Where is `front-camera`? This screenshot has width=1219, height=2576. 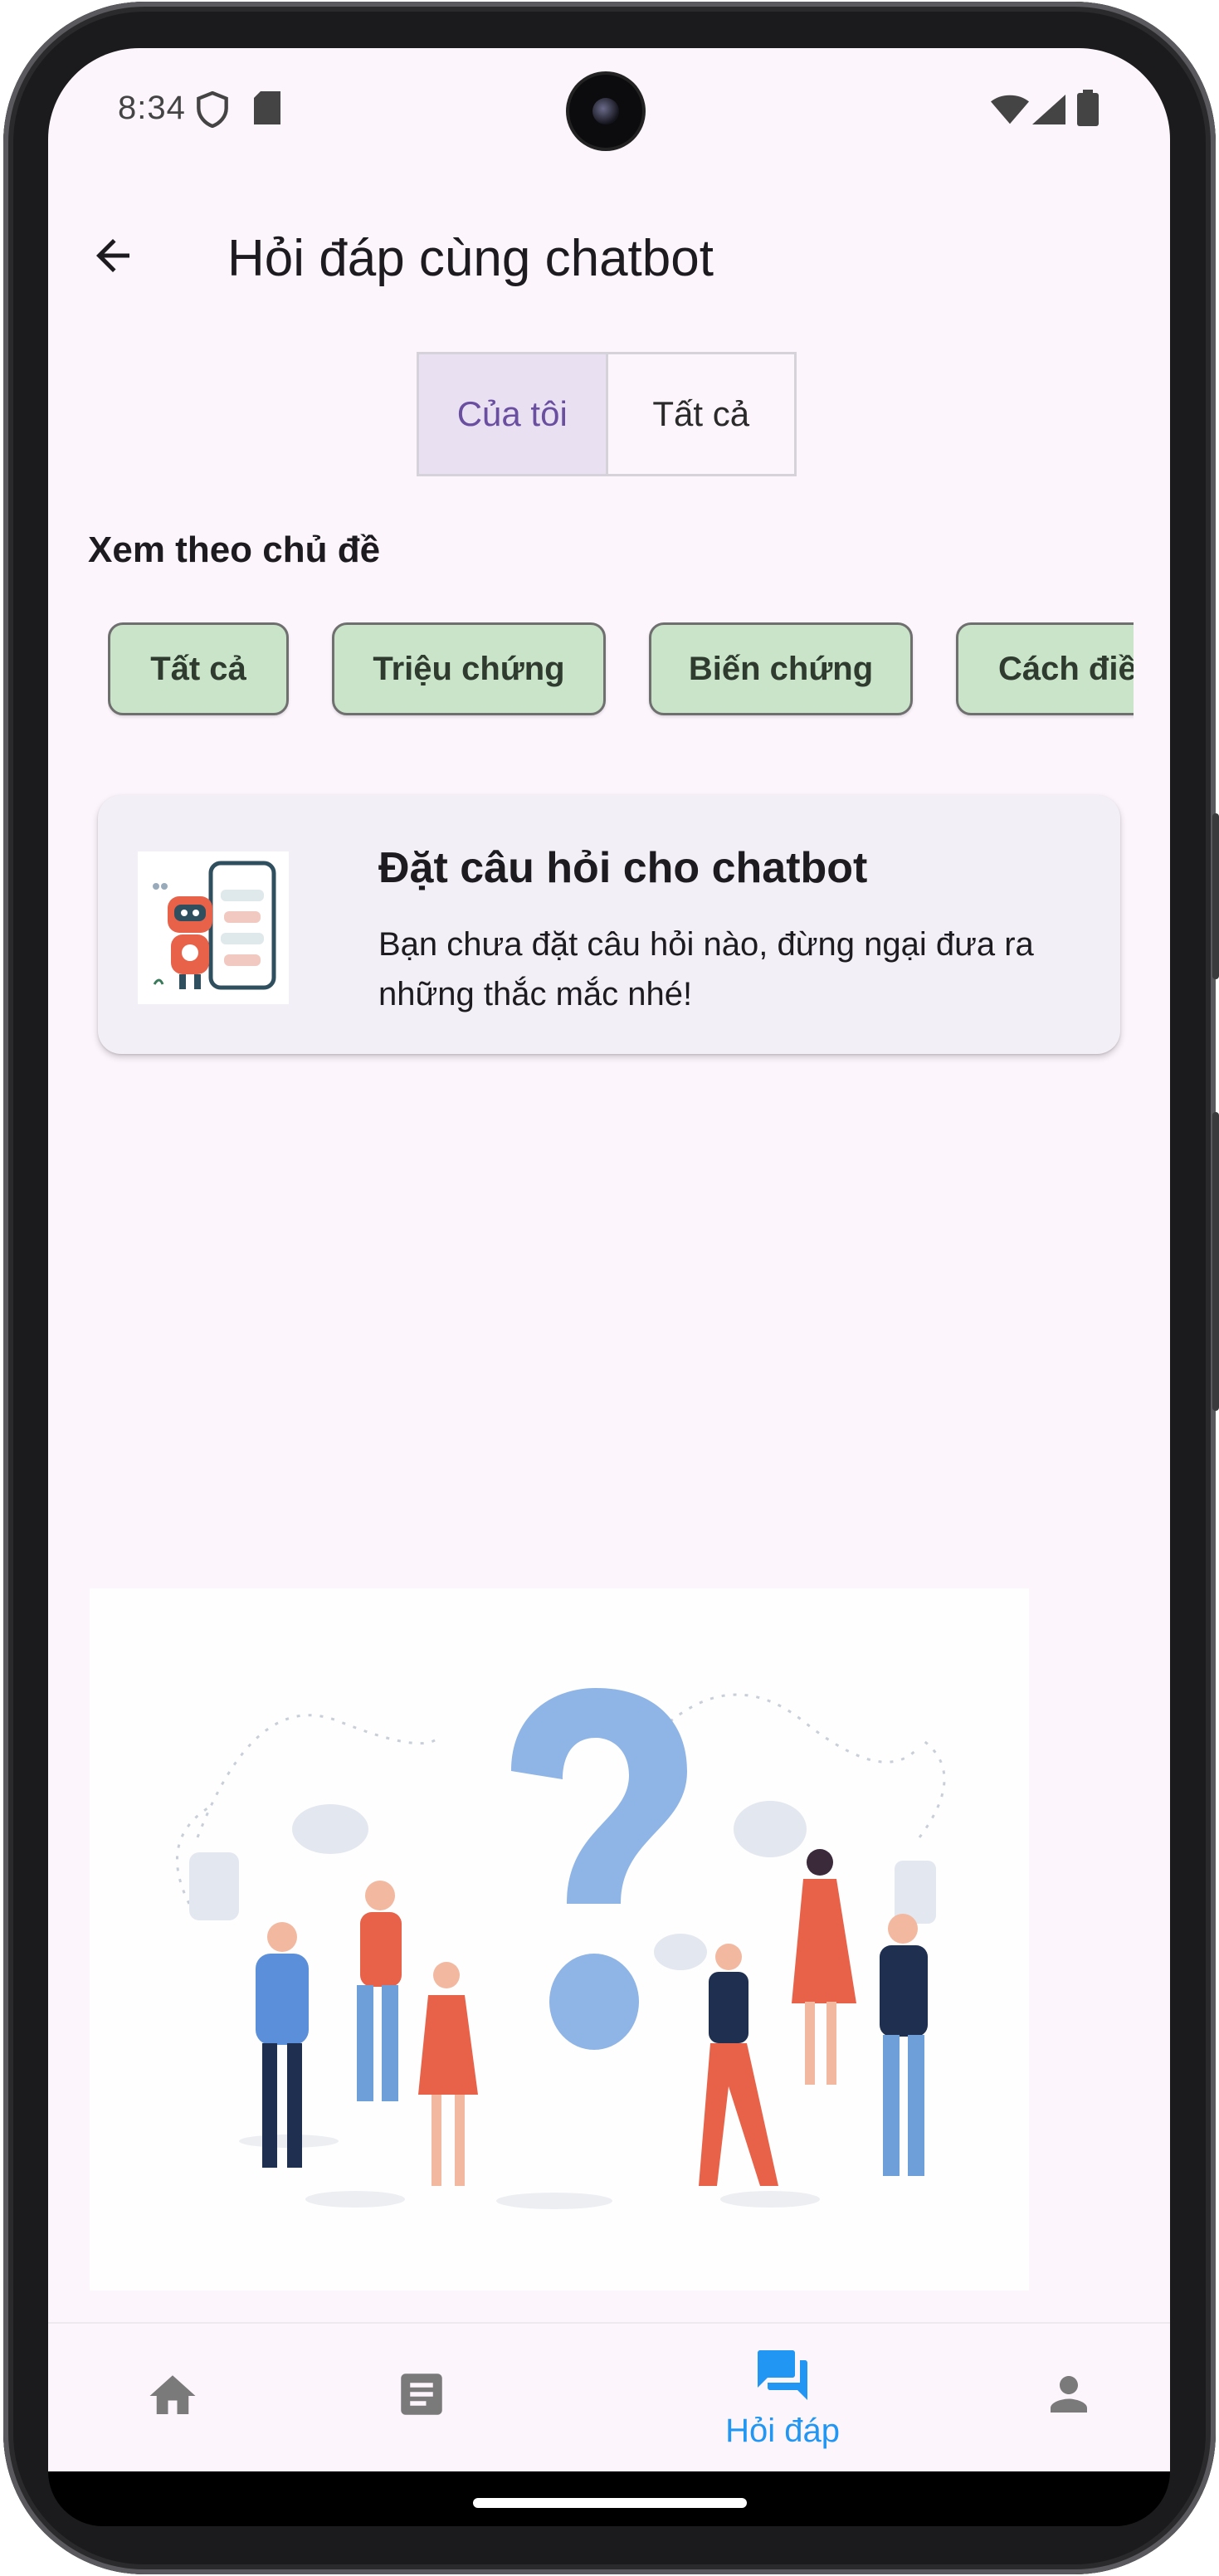 front-camera is located at coordinates (606, 111).